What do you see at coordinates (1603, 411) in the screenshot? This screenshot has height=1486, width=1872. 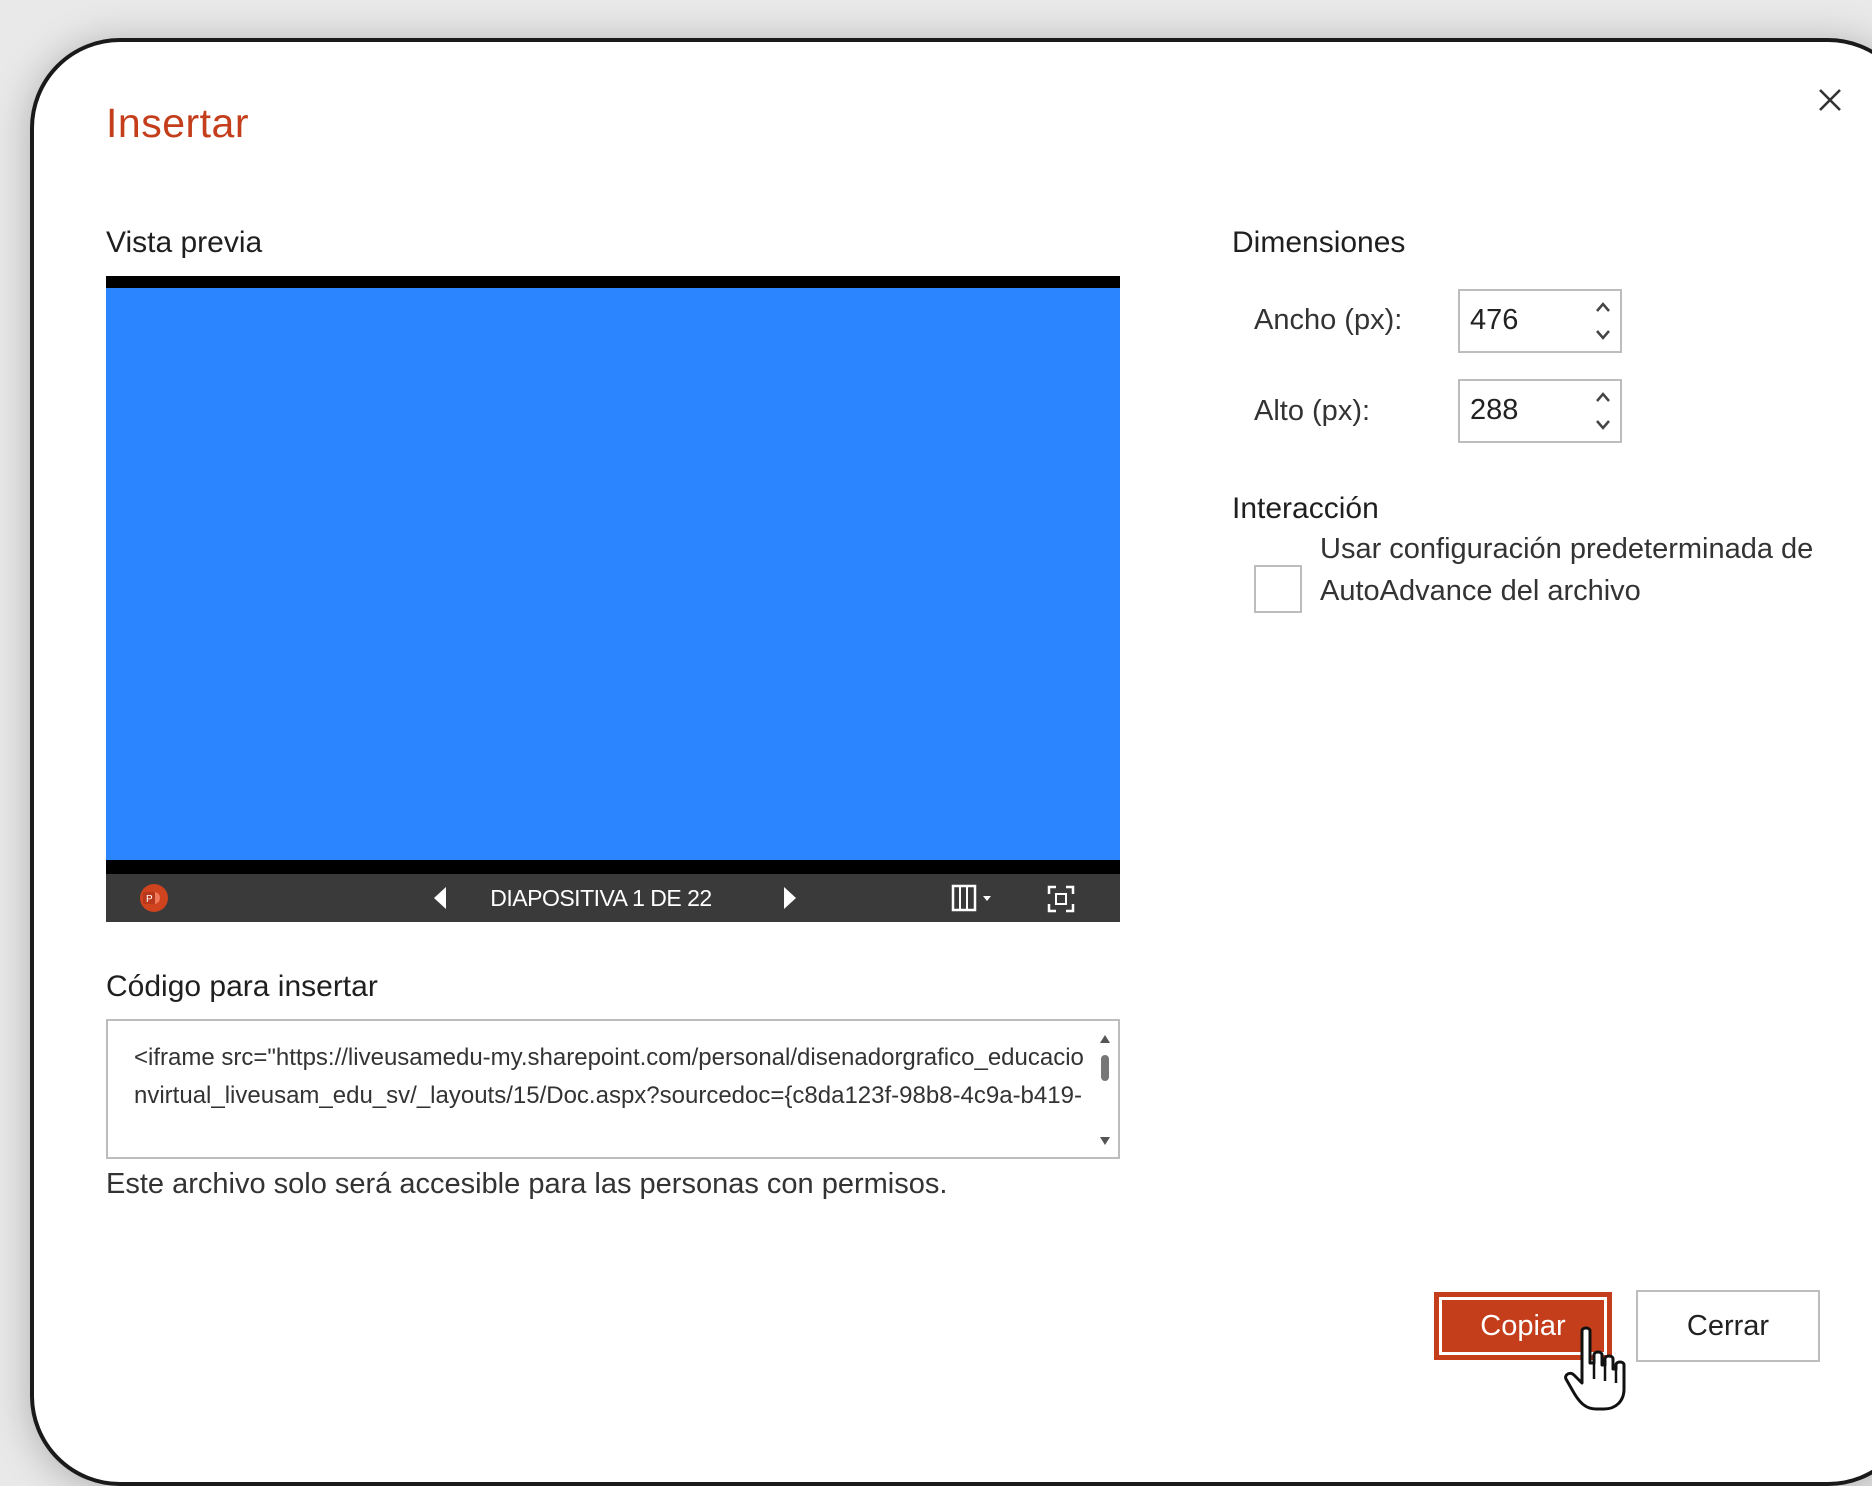 I see `height-spin-arrows-icon` at bounding box center [1603, 411].